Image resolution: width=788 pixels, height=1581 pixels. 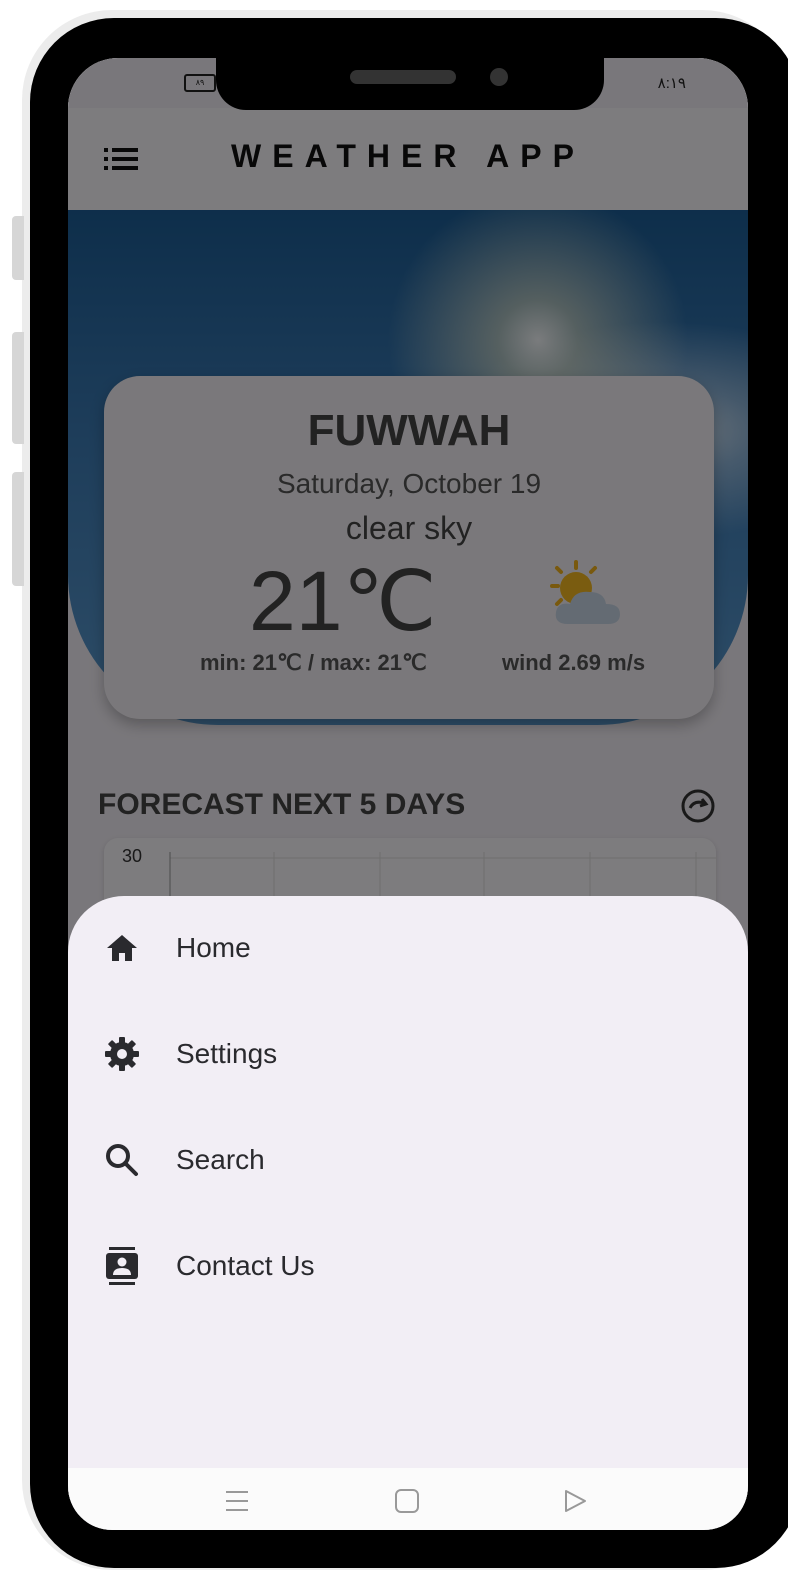 What do you see at coordinates (245, 1265) in the screenshot?
I see `drawer-item-label: Contact Us` at bounding box center [245, 1265].